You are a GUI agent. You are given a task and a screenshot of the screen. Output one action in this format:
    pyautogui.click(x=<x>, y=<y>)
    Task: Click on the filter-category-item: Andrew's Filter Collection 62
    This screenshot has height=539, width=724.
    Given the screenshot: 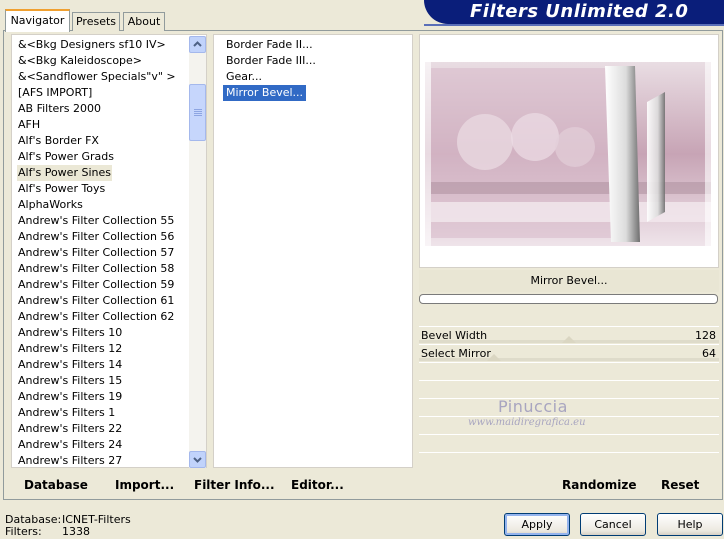 What is the action you would take?
    pyautogui.click(x=96, y=317)
    